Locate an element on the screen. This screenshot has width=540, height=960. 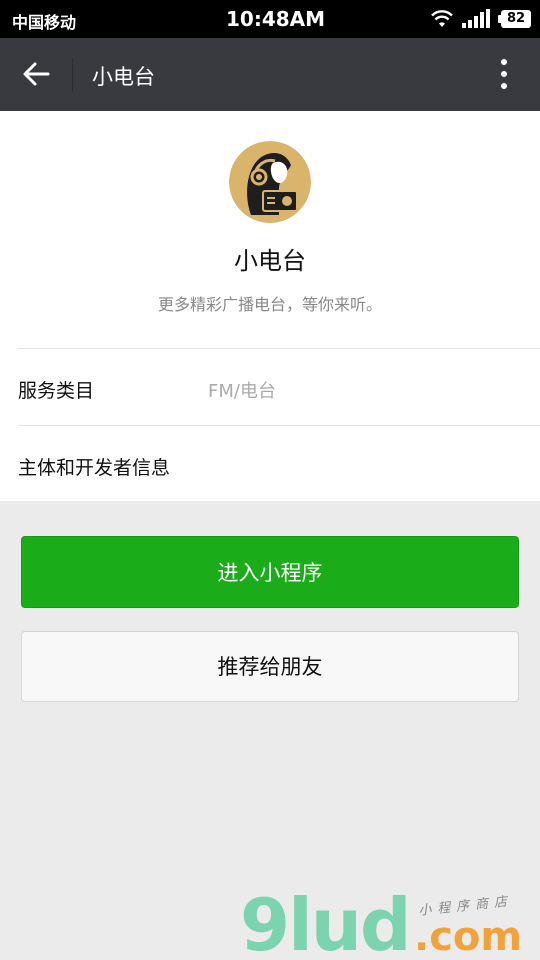
developer-info-row: 主体和开发者信息 is located at coordinates (94, 466).